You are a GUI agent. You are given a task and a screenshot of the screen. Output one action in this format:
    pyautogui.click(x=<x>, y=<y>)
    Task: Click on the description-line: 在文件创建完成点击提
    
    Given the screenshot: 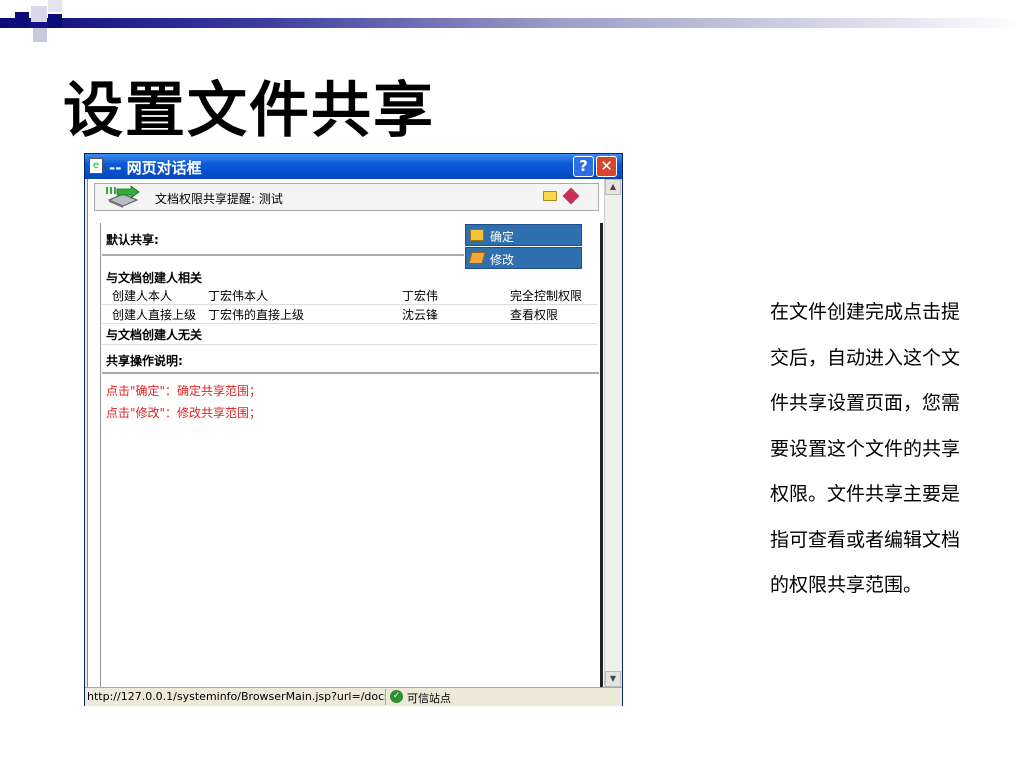 What is the action you would take?
    pyautogui.click(x=865, y=312)
    